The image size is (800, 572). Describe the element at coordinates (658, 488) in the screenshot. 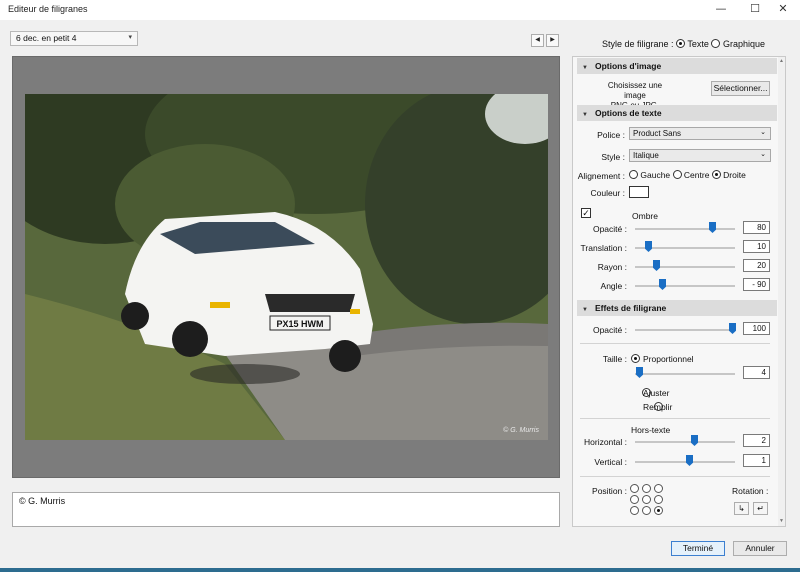

I see `position-top-right` at that location.